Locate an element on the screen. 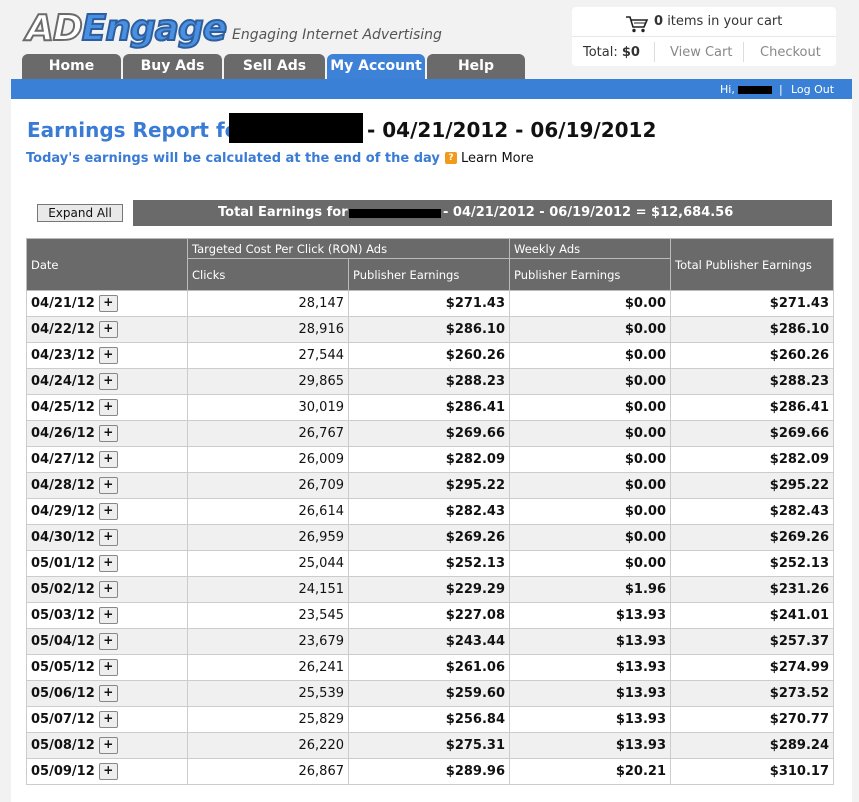  cell-clicks: 26,867 is located at coordinates (268, 771).